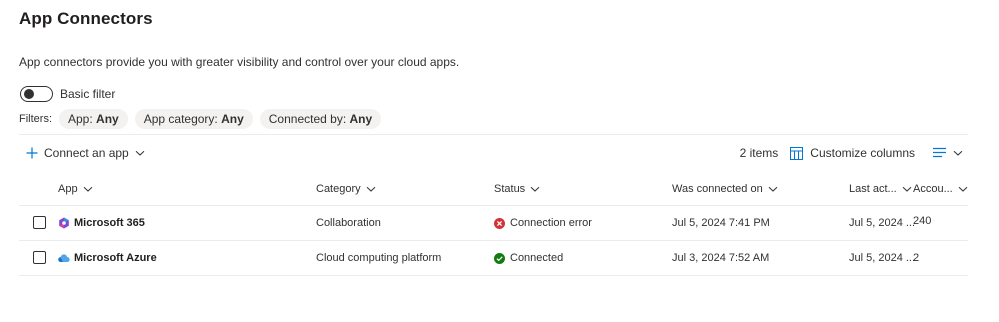 The height and width of the screenshot is (322, 999). What do you see at coordinates (948, 153) in the screenshot?
I see `view-options-button` at bounding box center [948, 153].